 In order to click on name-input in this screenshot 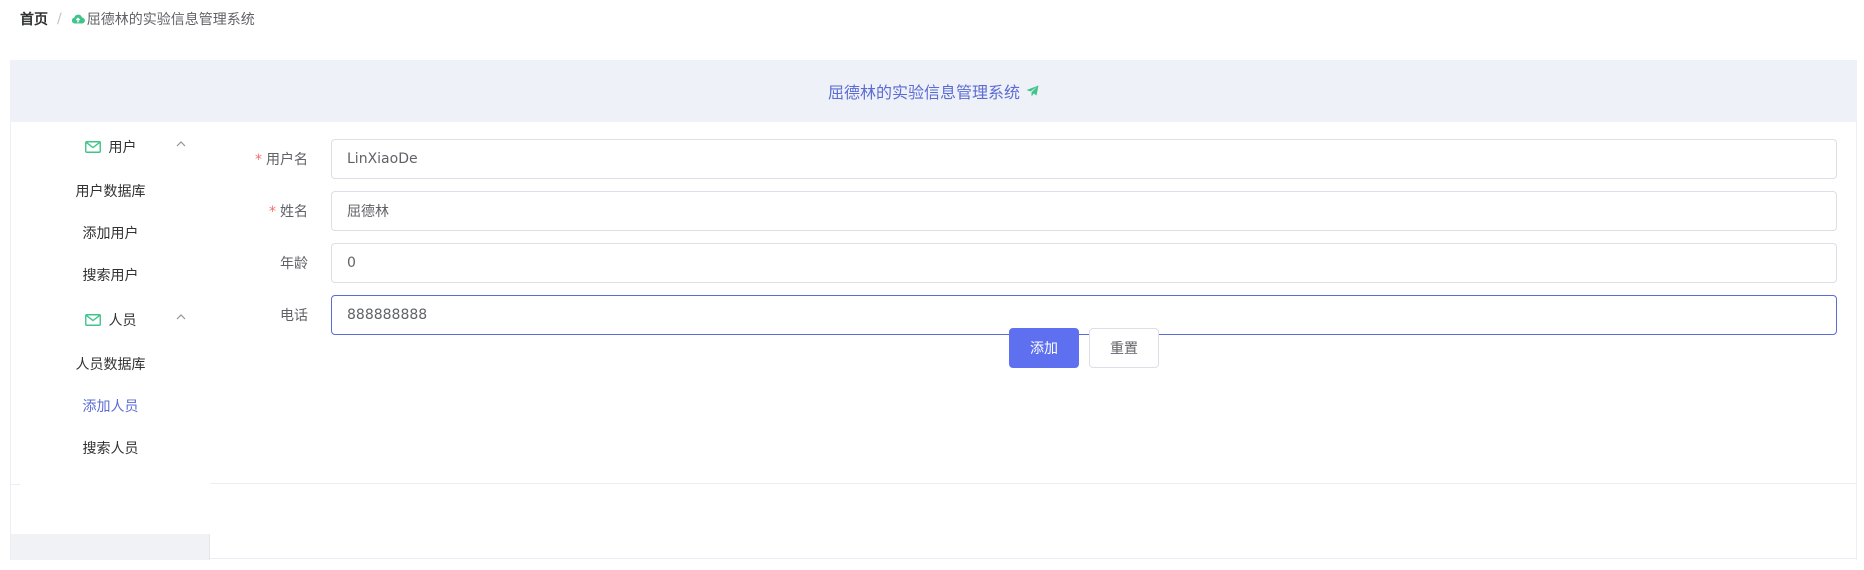, I will do `click(1084, 211)`.